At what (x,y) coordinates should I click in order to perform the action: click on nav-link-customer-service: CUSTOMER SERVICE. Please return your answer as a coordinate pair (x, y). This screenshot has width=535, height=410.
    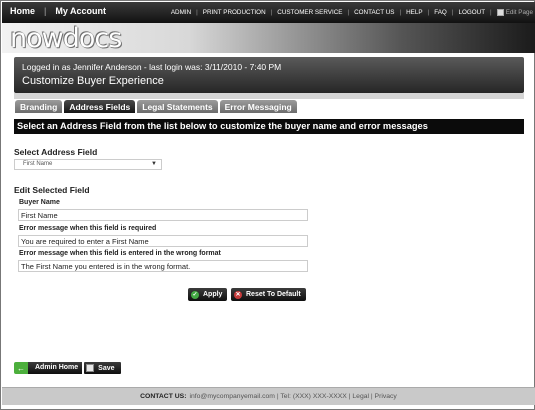
    Looking at the image, I should click on (309, 12).